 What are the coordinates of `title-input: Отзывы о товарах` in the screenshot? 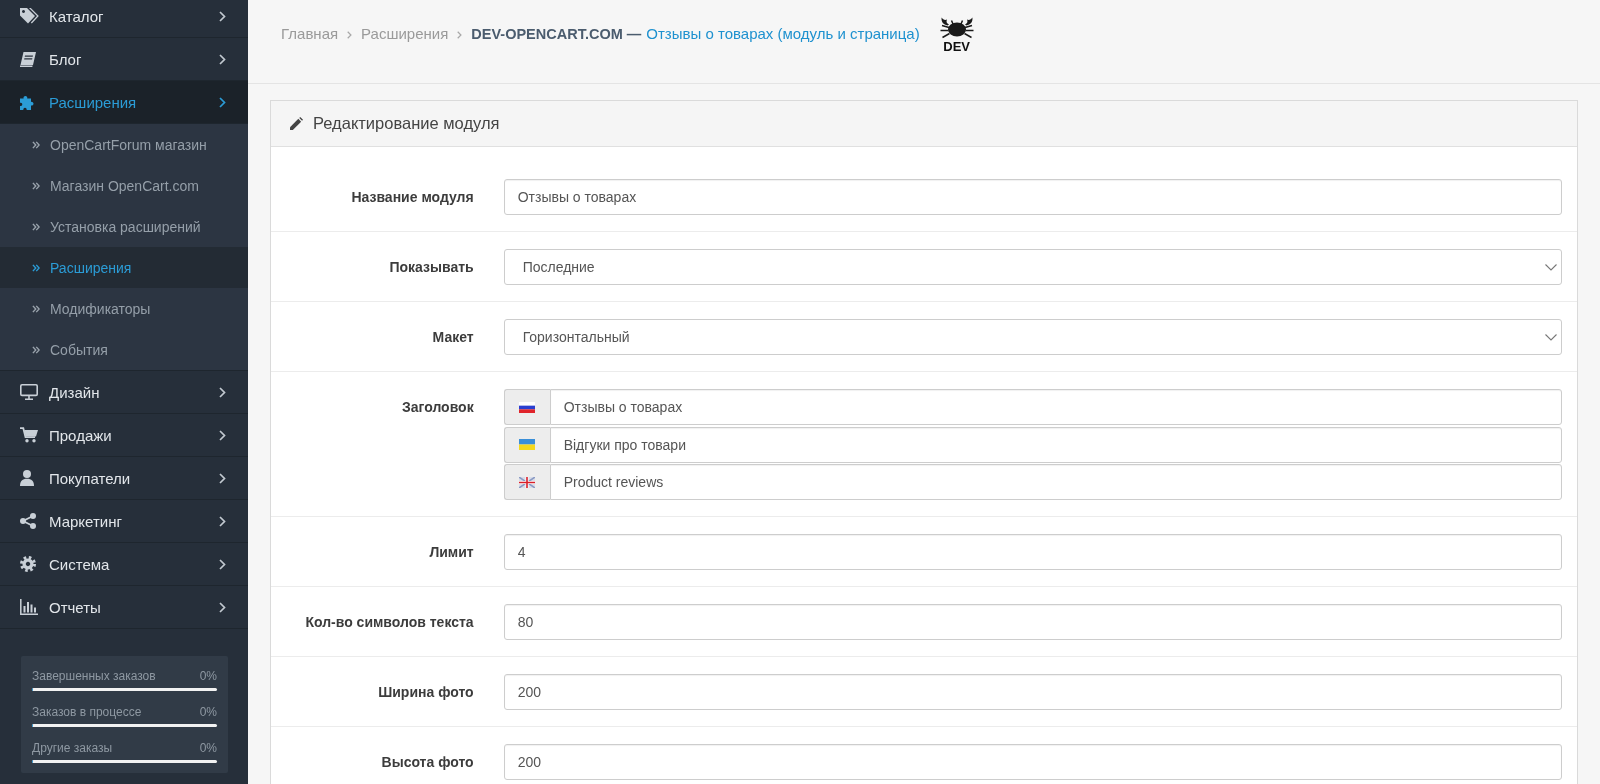 It's located at (1055, 407).